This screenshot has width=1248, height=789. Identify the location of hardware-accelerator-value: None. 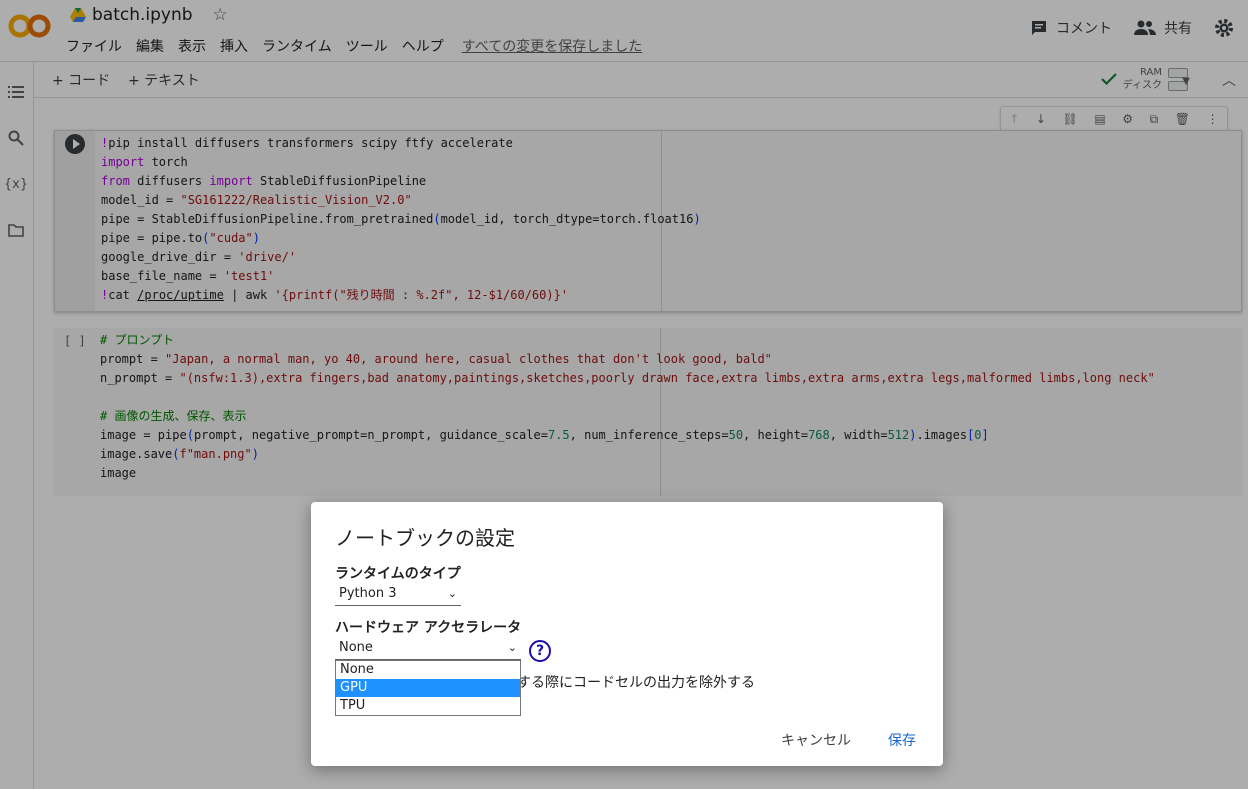
(356, 647).